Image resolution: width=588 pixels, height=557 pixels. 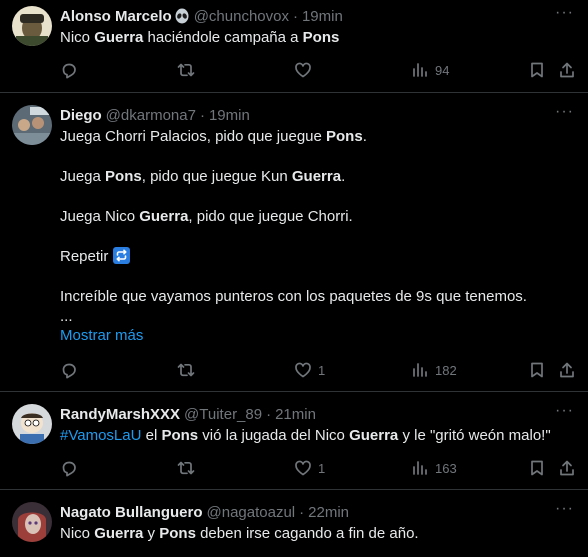 I want to click on timestamp: 21min, so click(x=295, y=414).